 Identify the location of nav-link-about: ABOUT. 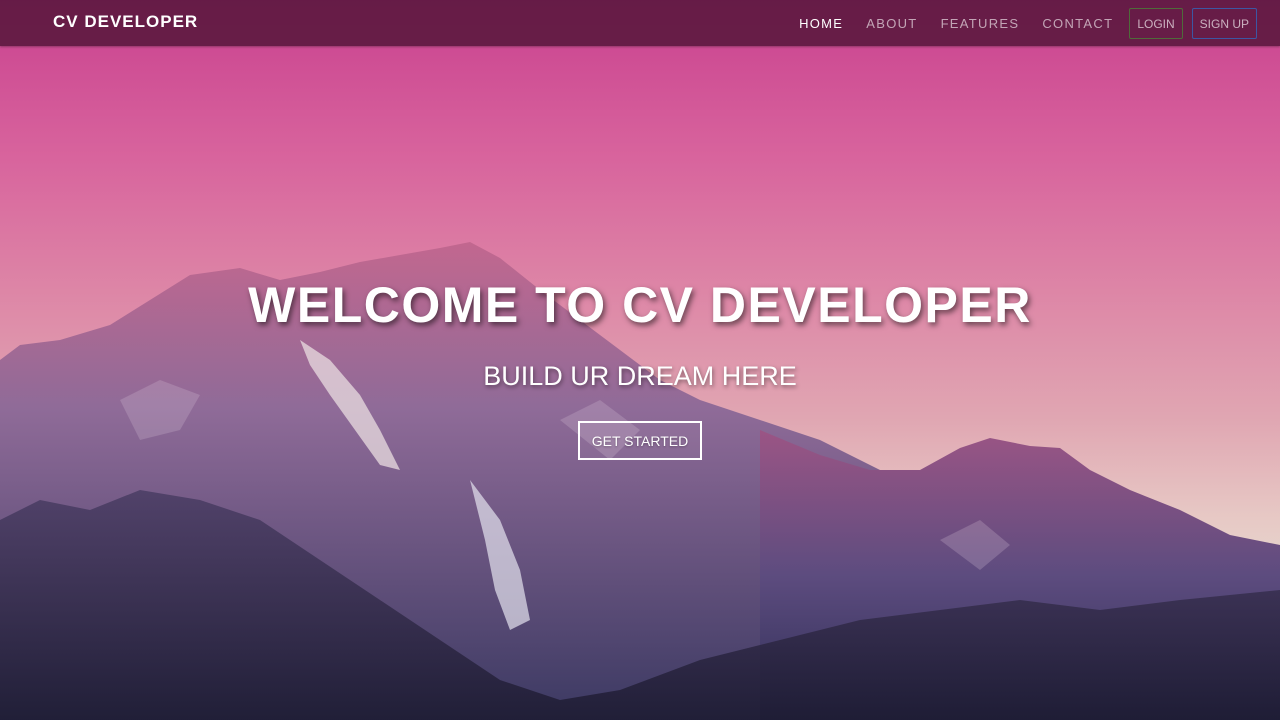
(891, 23).